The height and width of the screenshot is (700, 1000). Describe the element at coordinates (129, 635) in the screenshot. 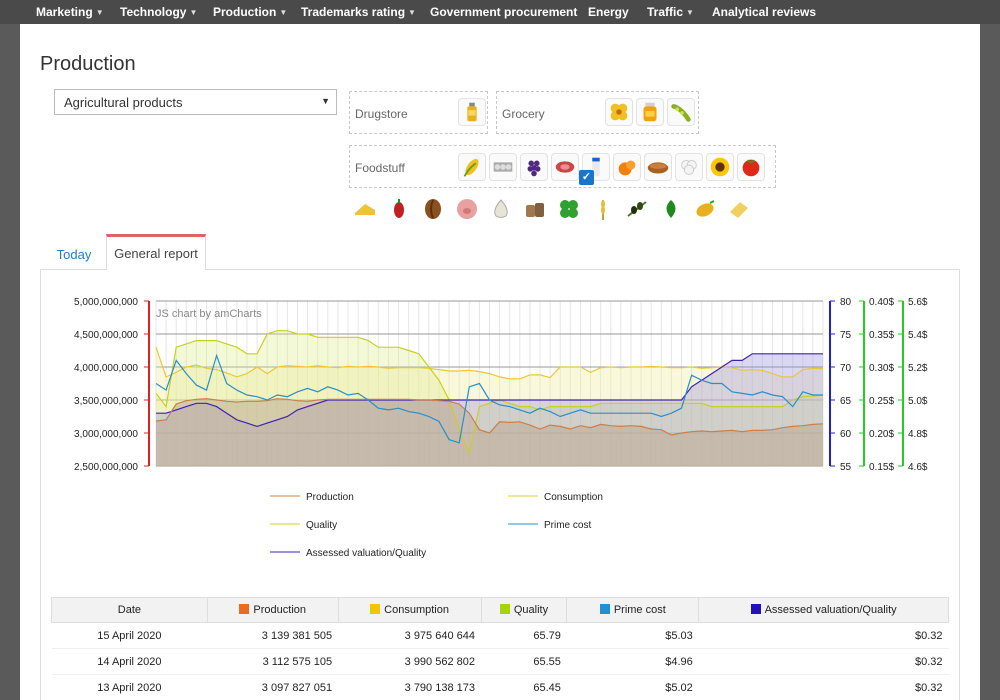

I see `cell-date: 15 April 2020` at that location.